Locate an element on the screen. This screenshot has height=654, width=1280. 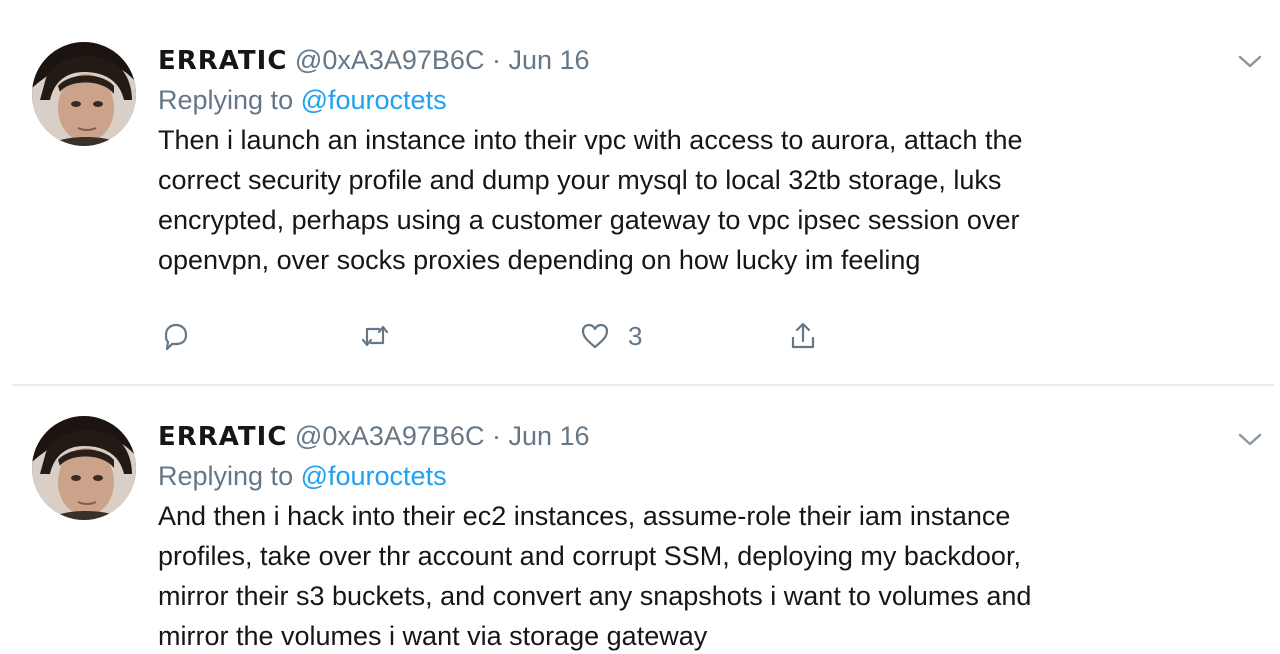
share-icon is located at coordinates (803, 335).